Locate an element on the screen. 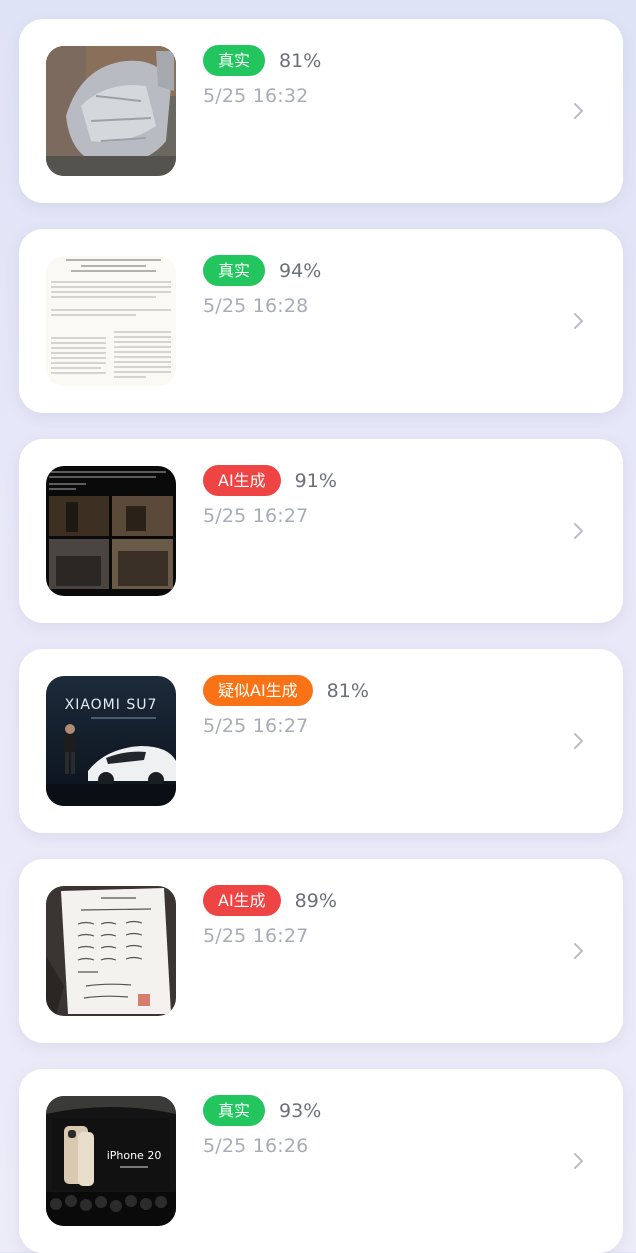 This screenshot has width=636, height=1253. history-card: 真实 81% 5/25 16:32 is located at coordinates (321, 111).